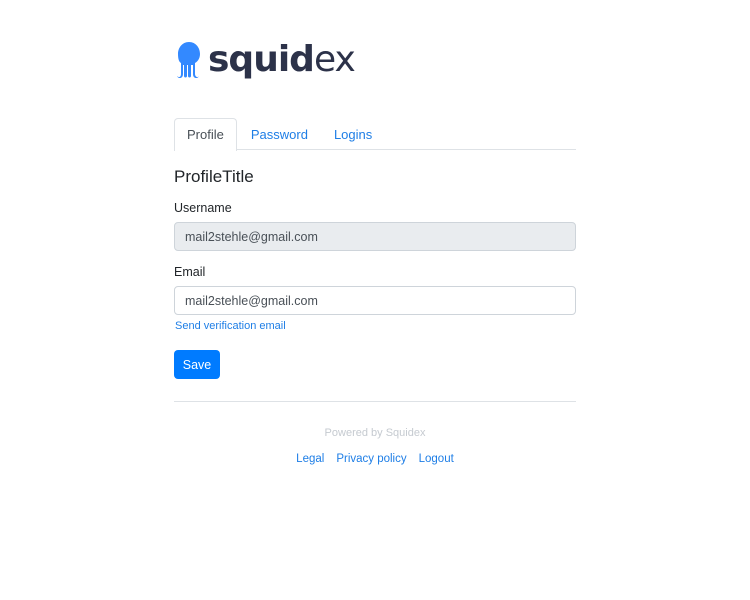 The width and height of the screenshot is (750, 600). Describe the element at coordinates (375, 300) in the screenshot. I see `email-field` at that location.